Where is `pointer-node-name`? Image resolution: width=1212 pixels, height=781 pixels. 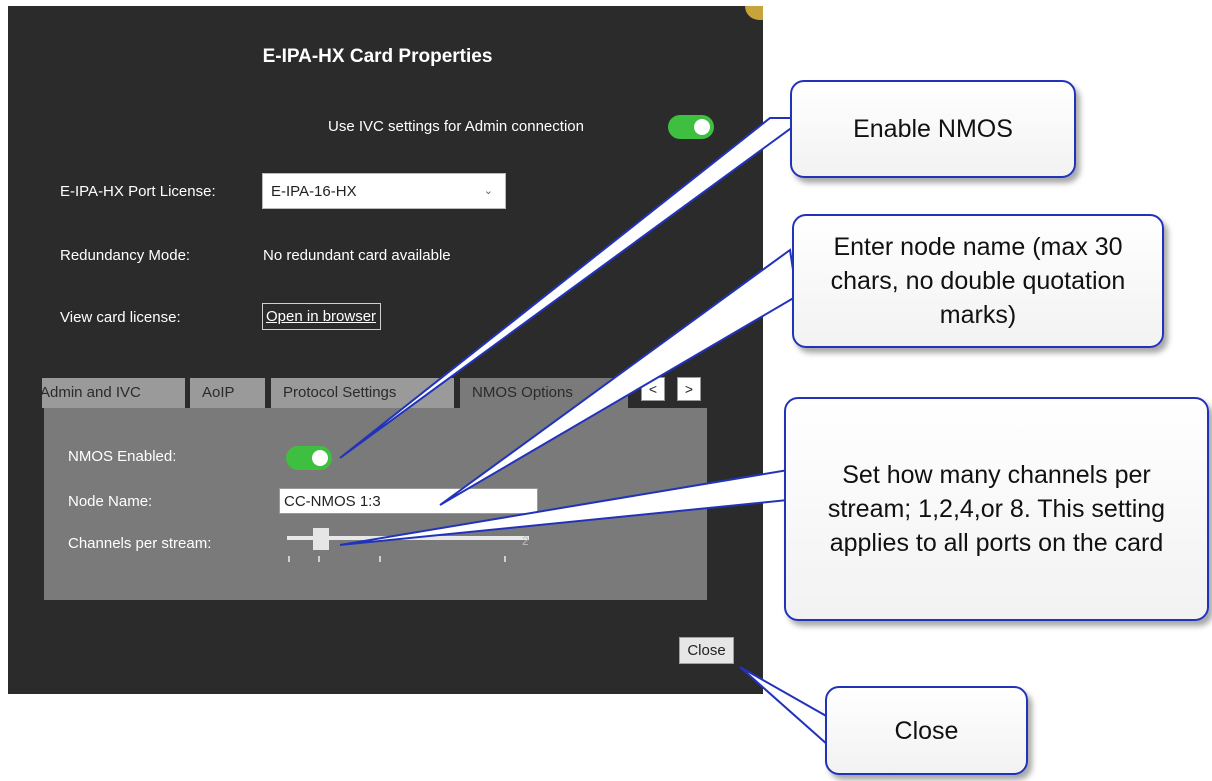 pointer-node-name is located at coordinates (619, 377).